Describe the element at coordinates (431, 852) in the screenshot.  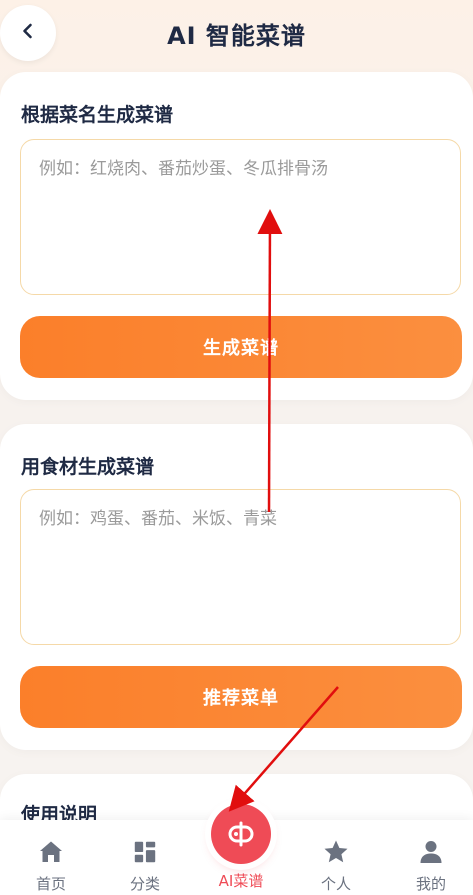
I see `user-icon` at that location.